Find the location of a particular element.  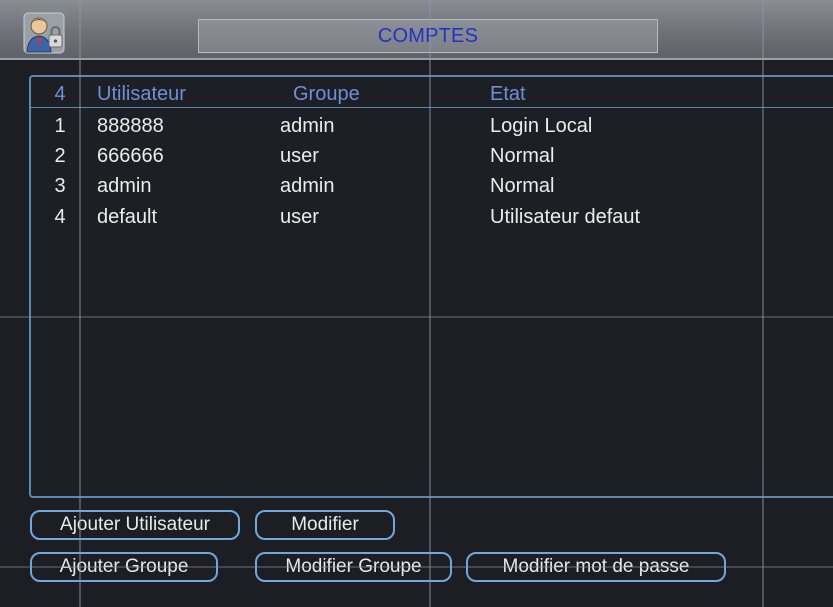

column-header-user: Utilisateur is located at coordinates (141, 94).